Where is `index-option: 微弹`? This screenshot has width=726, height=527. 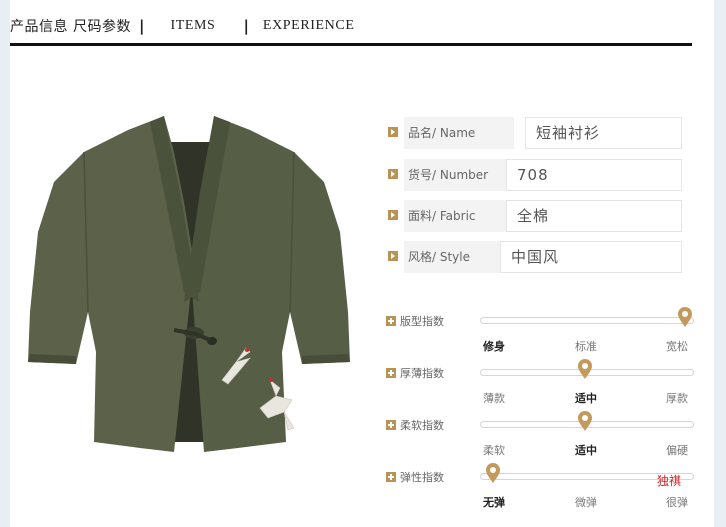
index-option: 微弹 is located at coordinates (586, 502).